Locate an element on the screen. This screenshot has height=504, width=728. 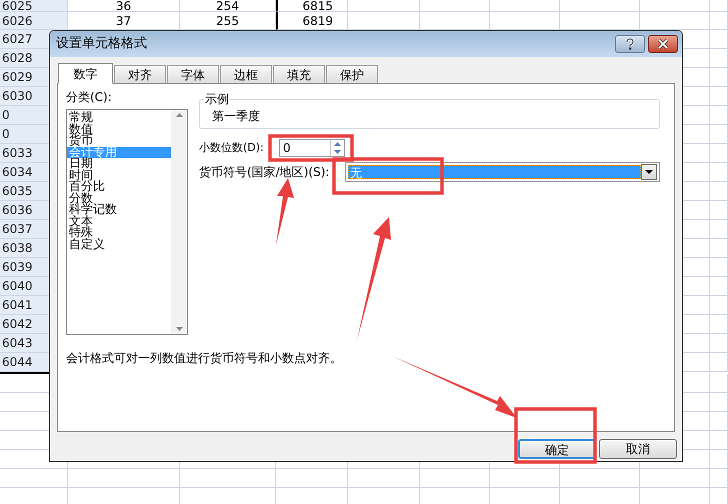
scroll-up-icon is located at coordinates (179, 115).